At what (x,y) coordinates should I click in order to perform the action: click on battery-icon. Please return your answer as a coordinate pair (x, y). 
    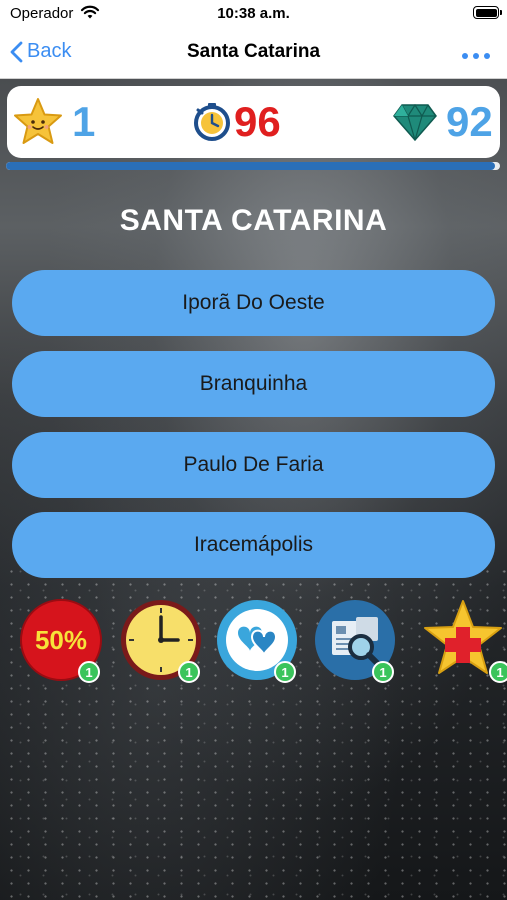
    Looking at the image, I should click on (487, 12).